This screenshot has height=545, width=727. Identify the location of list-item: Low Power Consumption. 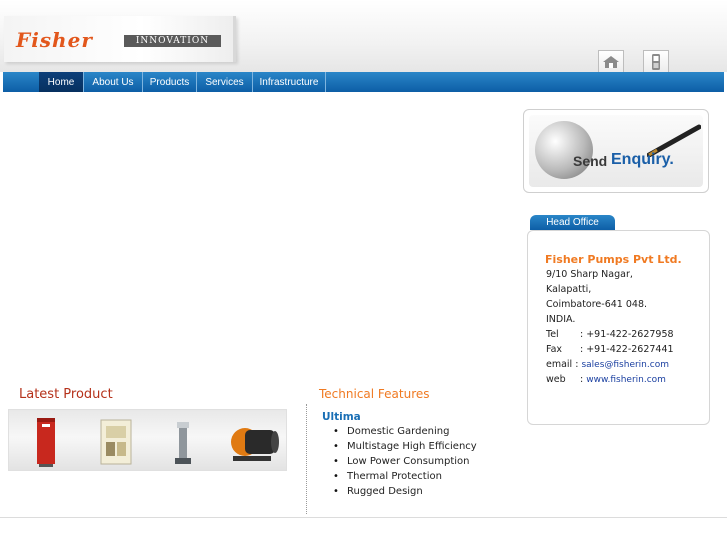
(405, 461).